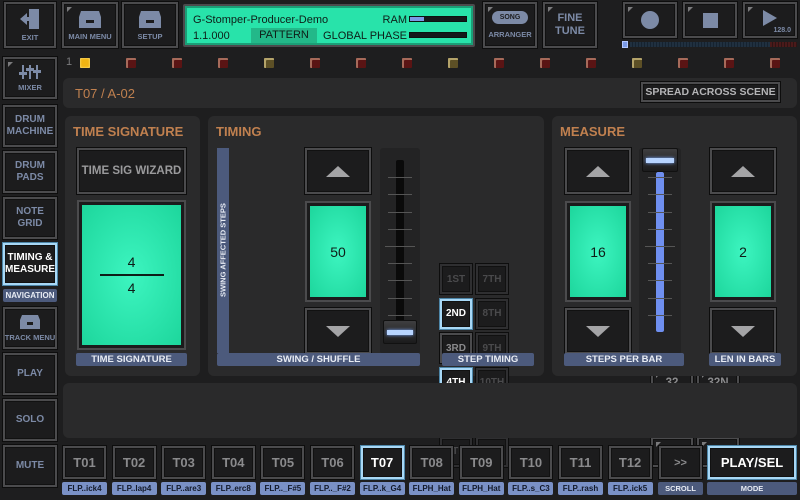 This screenshot has height=500, width=800. I want to click on stop-button, so click(710, 20).